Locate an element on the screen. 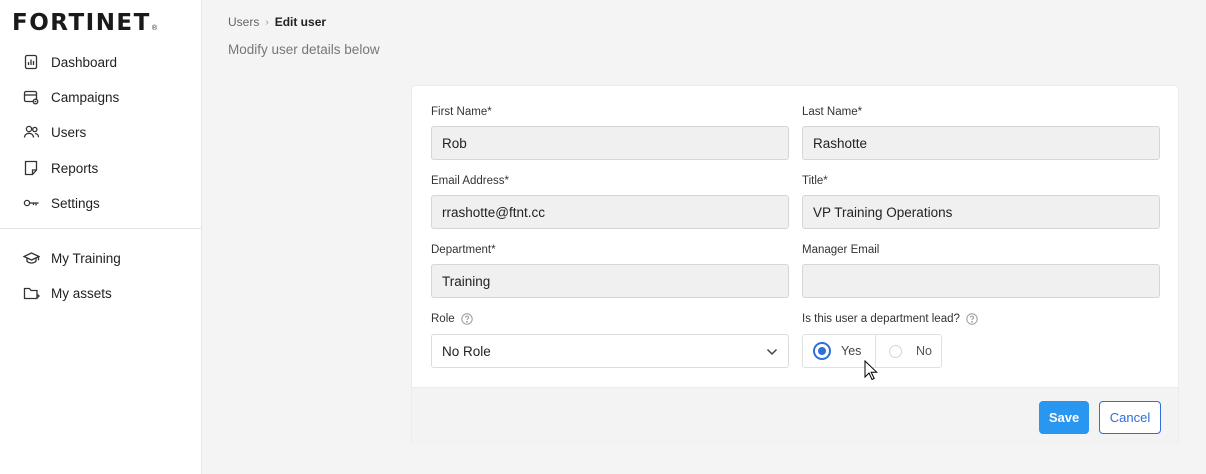 Image resolution: width=1206 pixels, height=474 pixels. radio-yes-label: Yes is located at coordinates (851, 351).